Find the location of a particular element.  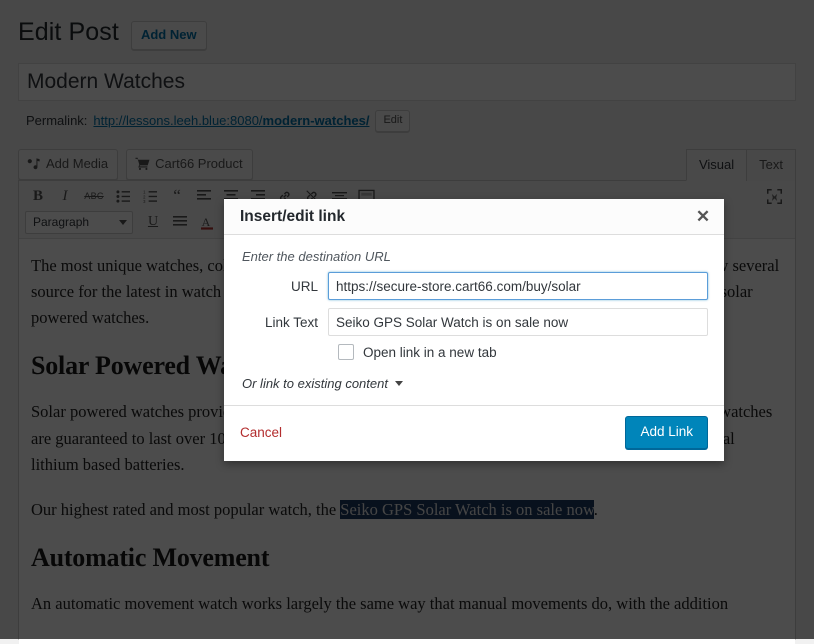

link-text-field-row: Link Text is located at coordinates (474, 322).